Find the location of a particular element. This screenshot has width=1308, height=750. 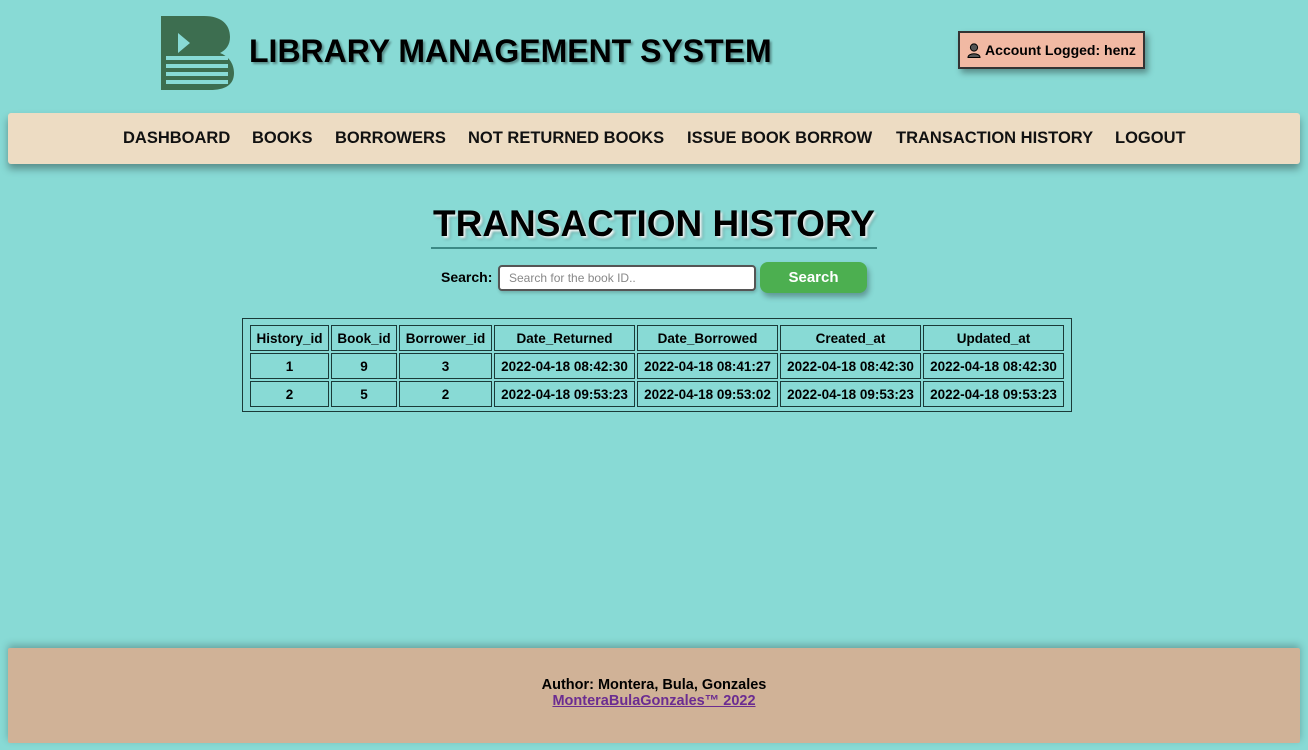

nav-not-returned-books: NOT RETURNED BOOKS is located at coordinates (566, 138).